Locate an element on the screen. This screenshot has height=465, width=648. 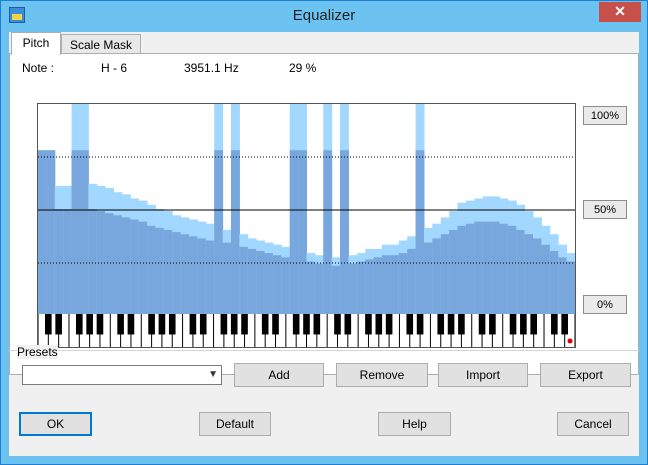
chevron-down-icon: ▼ is located at coordinates (213, 374).